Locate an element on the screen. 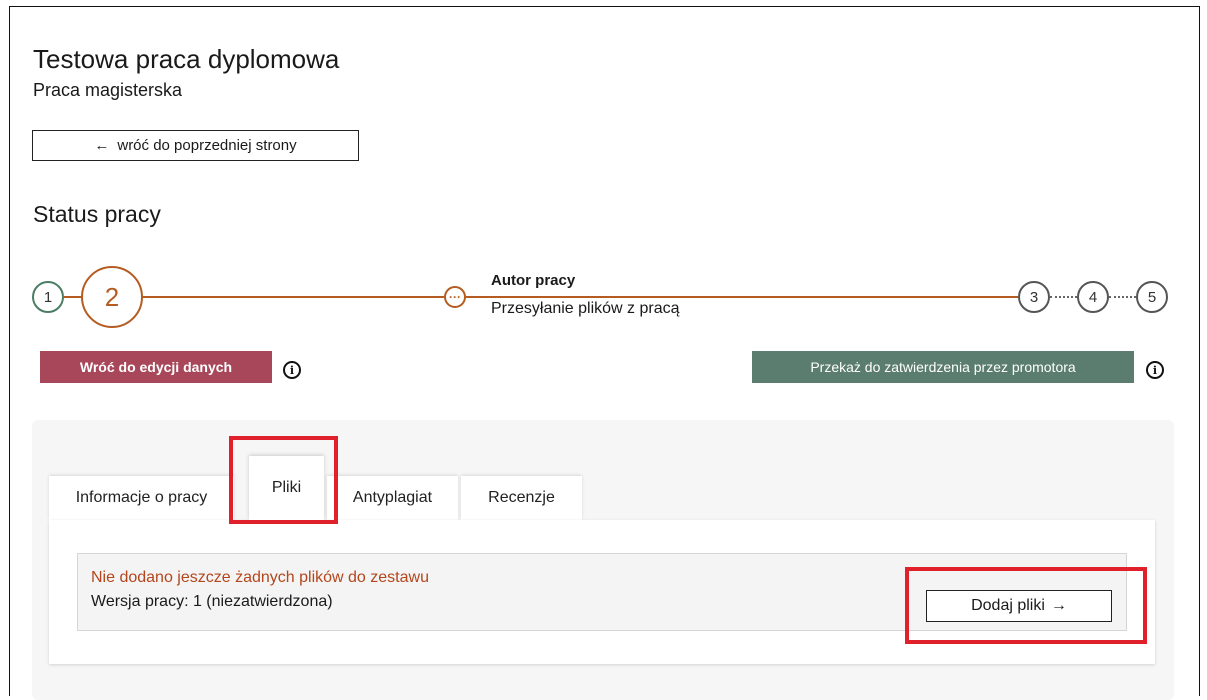  page-title: Testowa praca dyplomowa is located at coordinates (186, 59).